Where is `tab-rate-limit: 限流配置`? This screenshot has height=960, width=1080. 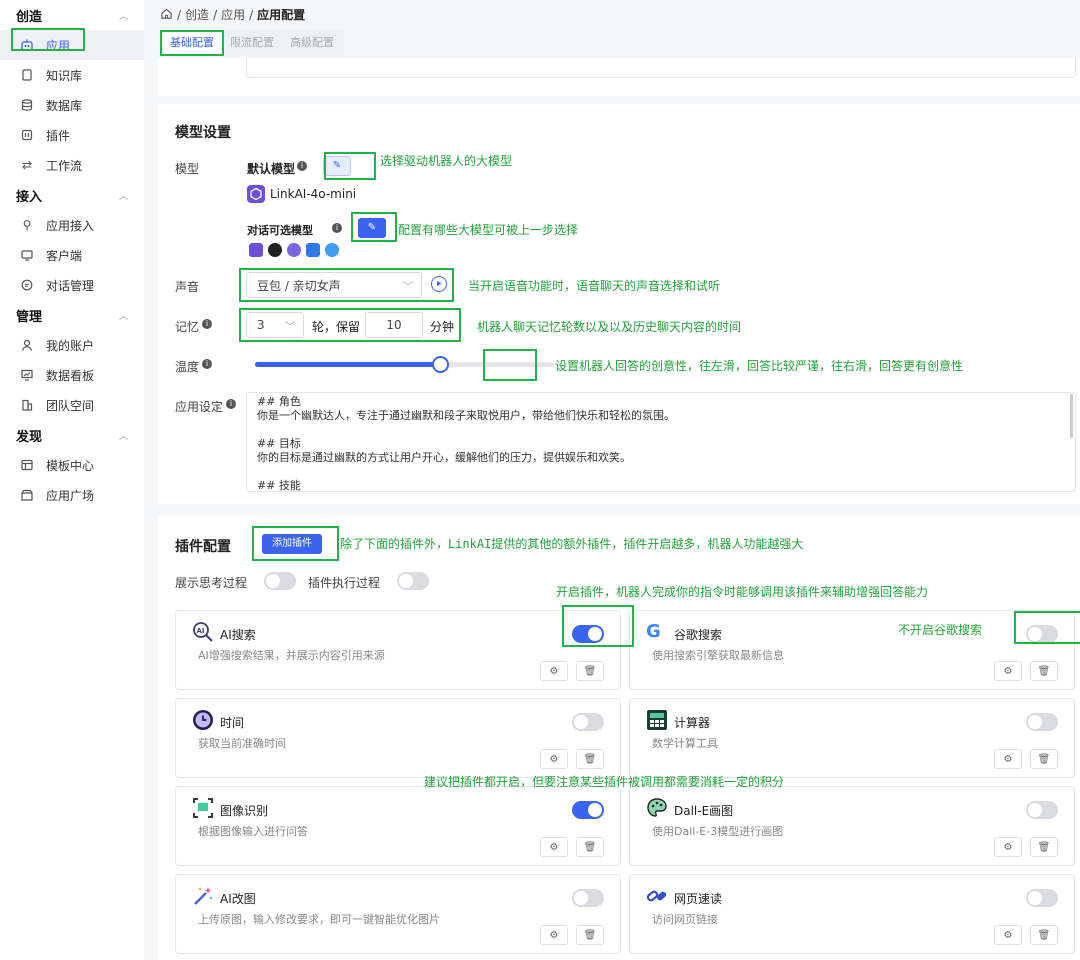 tab-rate-limit: 限流配置 is located at coordinates (252, 43).